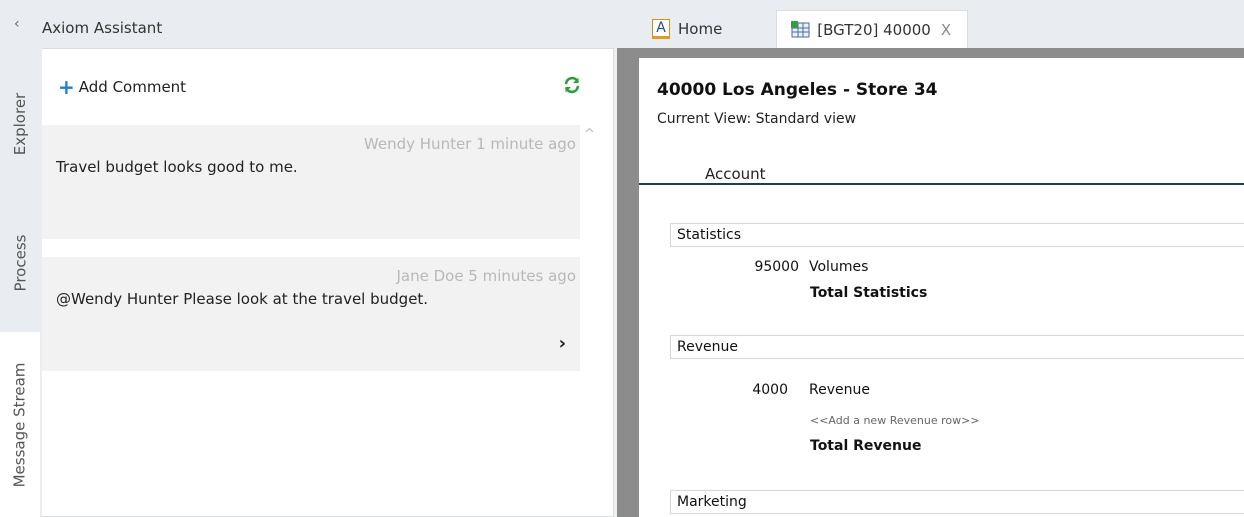  Describe the element at coordinates (589, 134) in the screenshot. I see `scroll-up-icon: ^` at that location.